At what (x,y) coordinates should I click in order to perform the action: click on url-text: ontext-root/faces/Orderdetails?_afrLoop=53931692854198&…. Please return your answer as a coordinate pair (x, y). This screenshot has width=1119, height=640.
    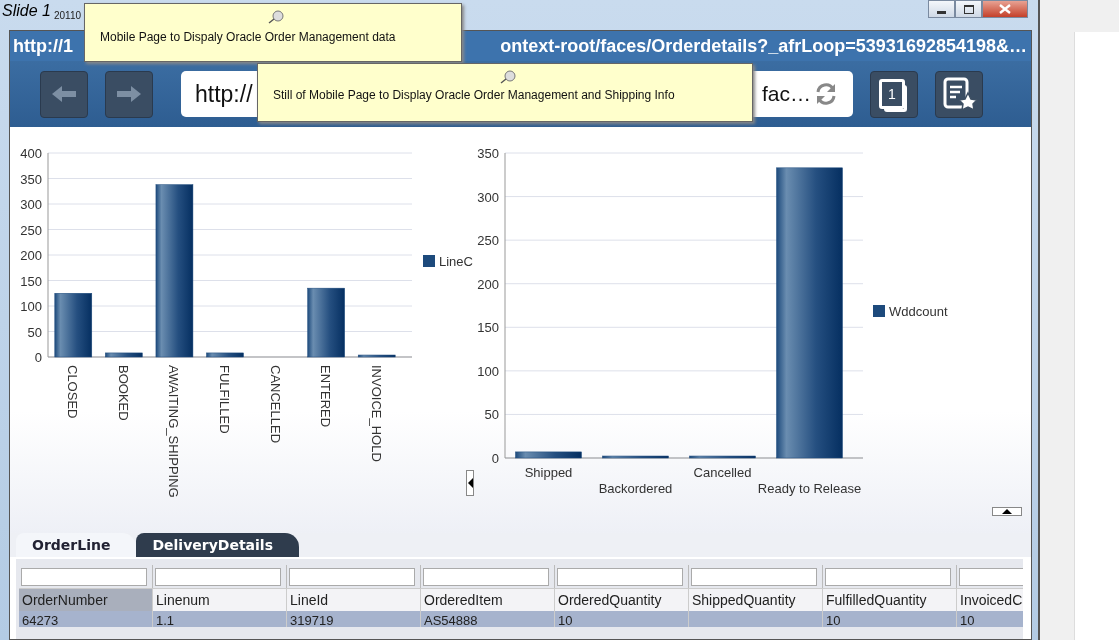
    Looking at the image, I should click on (763, 46).